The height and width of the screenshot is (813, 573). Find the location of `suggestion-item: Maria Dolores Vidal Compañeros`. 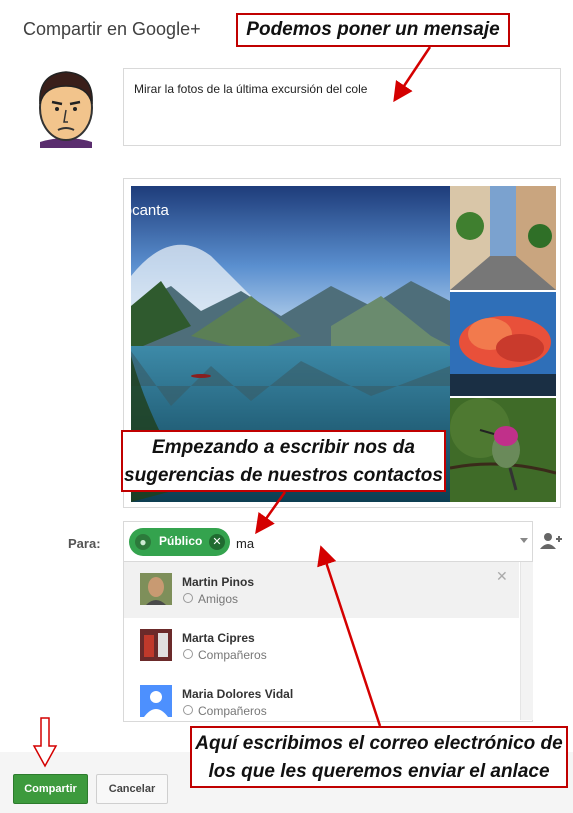

suggestion-item: Maria Dolores Vidal Compañeros is located at coordinates (321, 702).